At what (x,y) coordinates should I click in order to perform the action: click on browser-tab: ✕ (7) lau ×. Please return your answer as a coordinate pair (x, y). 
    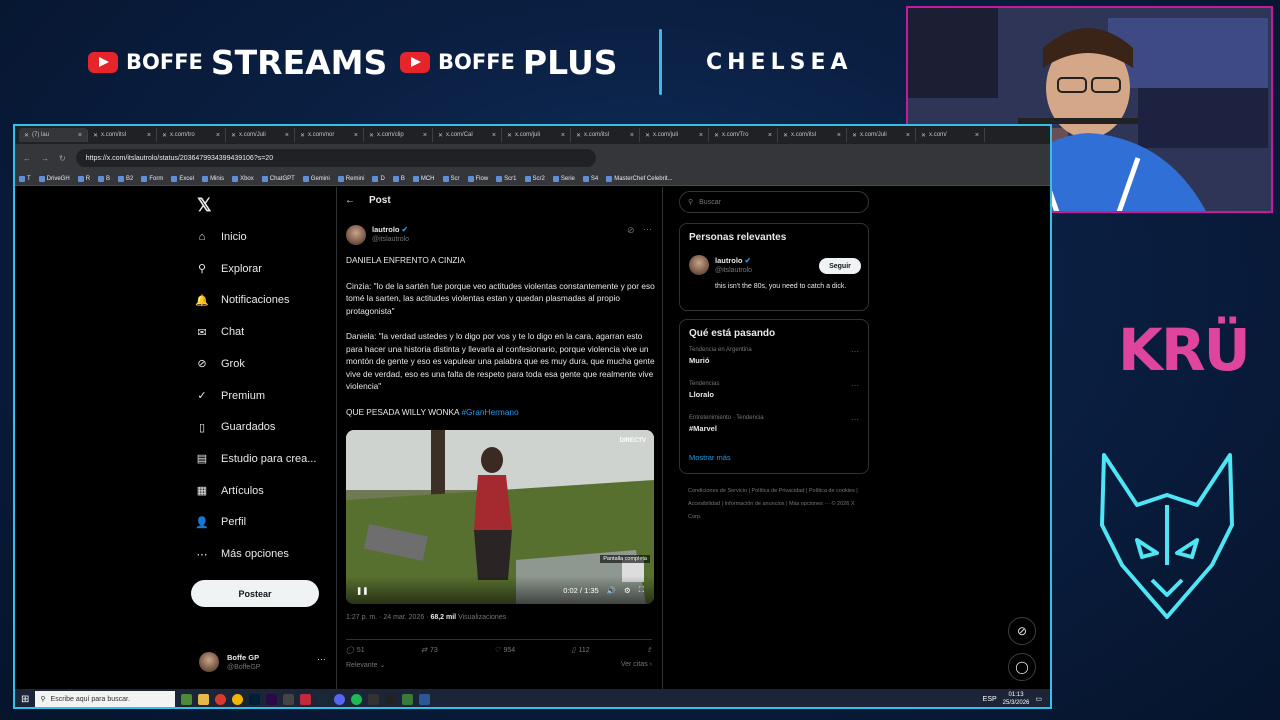
    Looking at the image, I should click on (53, 135).